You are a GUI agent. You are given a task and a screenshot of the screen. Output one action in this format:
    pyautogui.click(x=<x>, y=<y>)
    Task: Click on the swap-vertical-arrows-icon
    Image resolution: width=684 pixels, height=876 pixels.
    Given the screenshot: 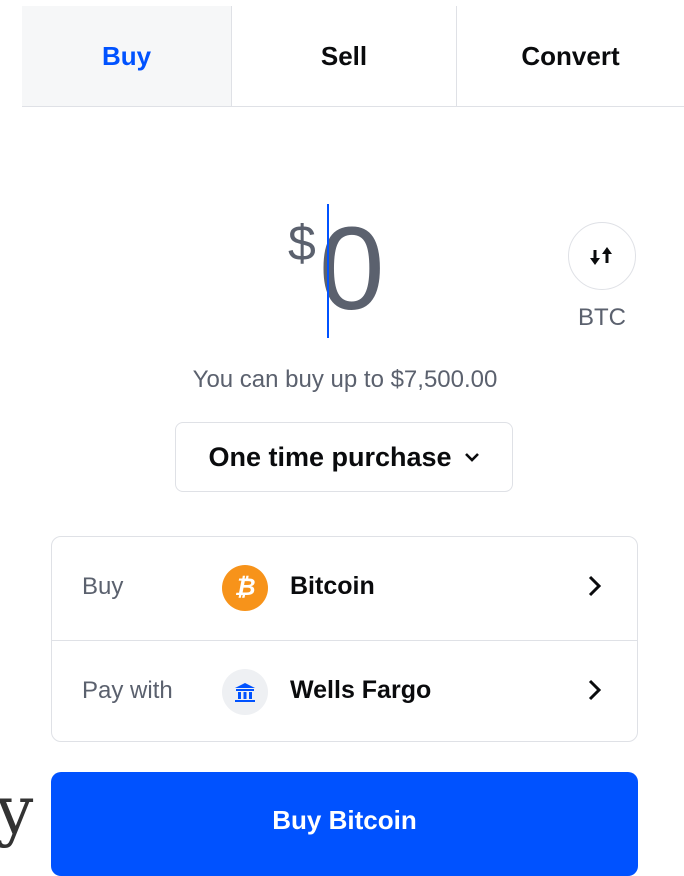 What is the action you would take?
    pyautogui.click(x=601, y=256)
    